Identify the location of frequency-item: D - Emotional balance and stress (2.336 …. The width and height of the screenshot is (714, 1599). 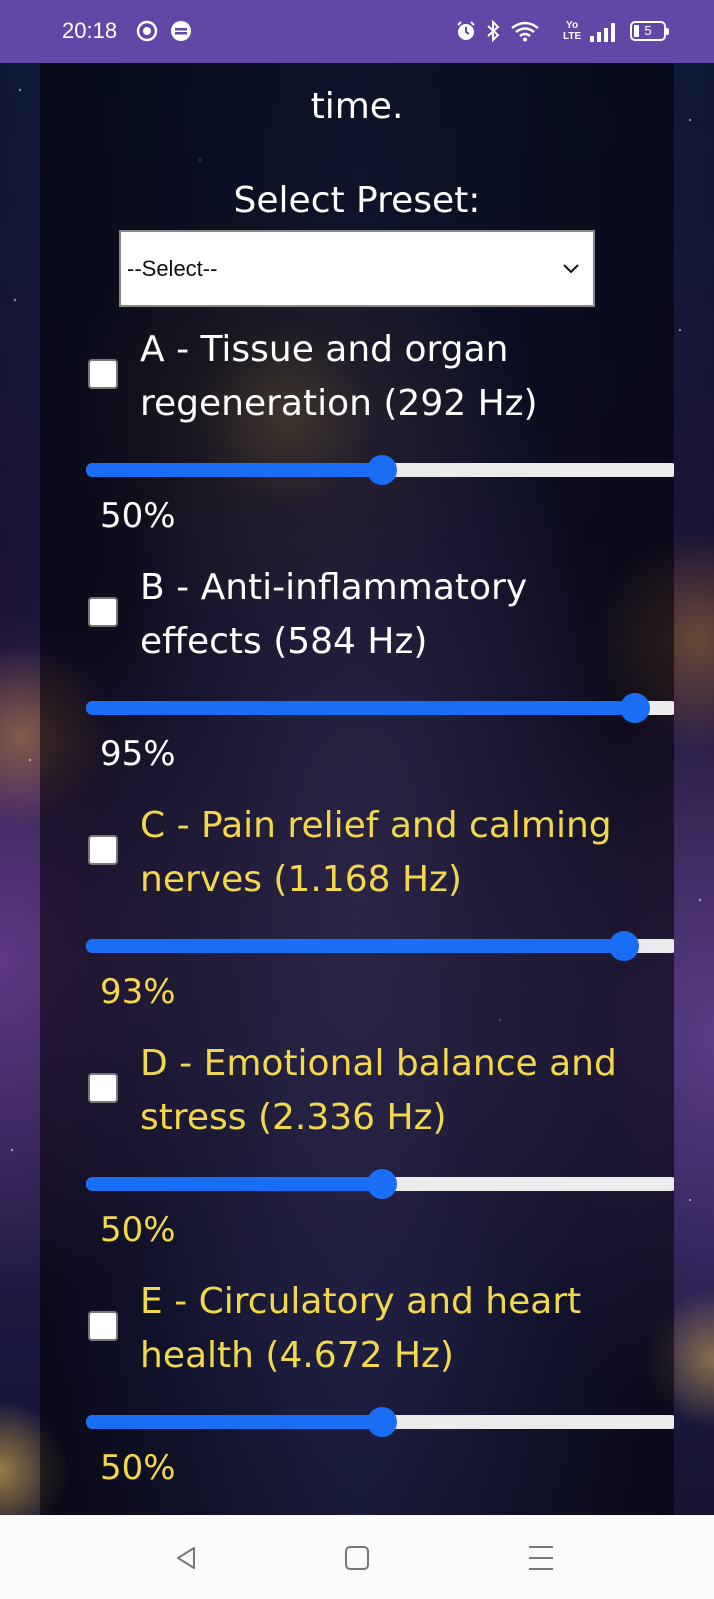
(357, 1157).